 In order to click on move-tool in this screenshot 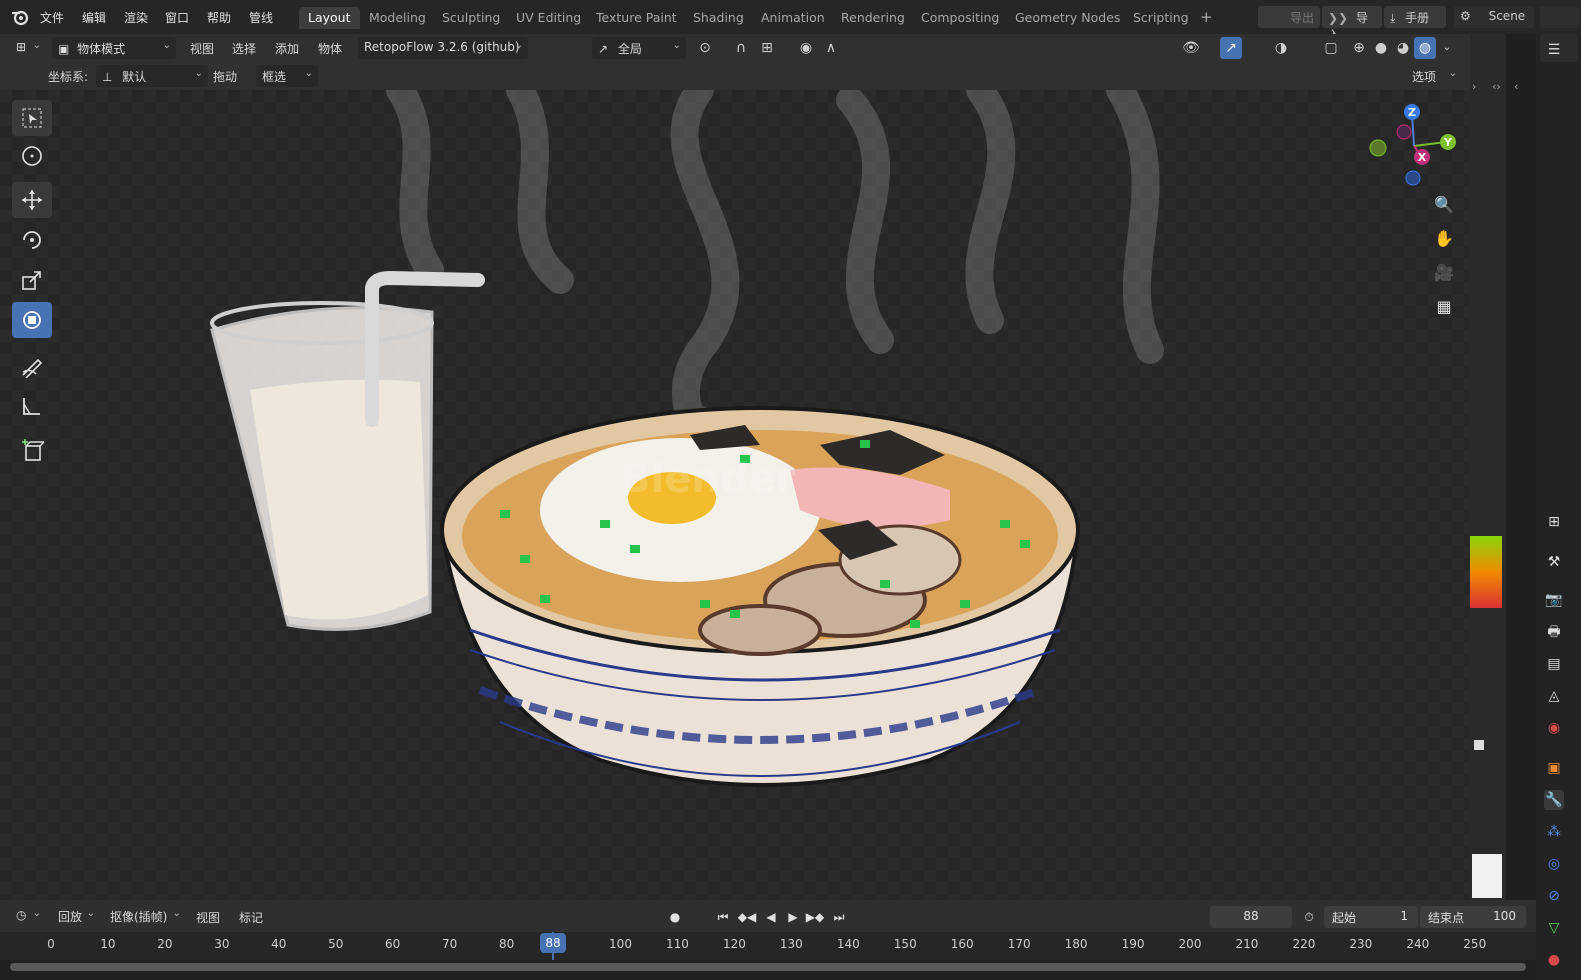, I will do `click(32, 200)`.